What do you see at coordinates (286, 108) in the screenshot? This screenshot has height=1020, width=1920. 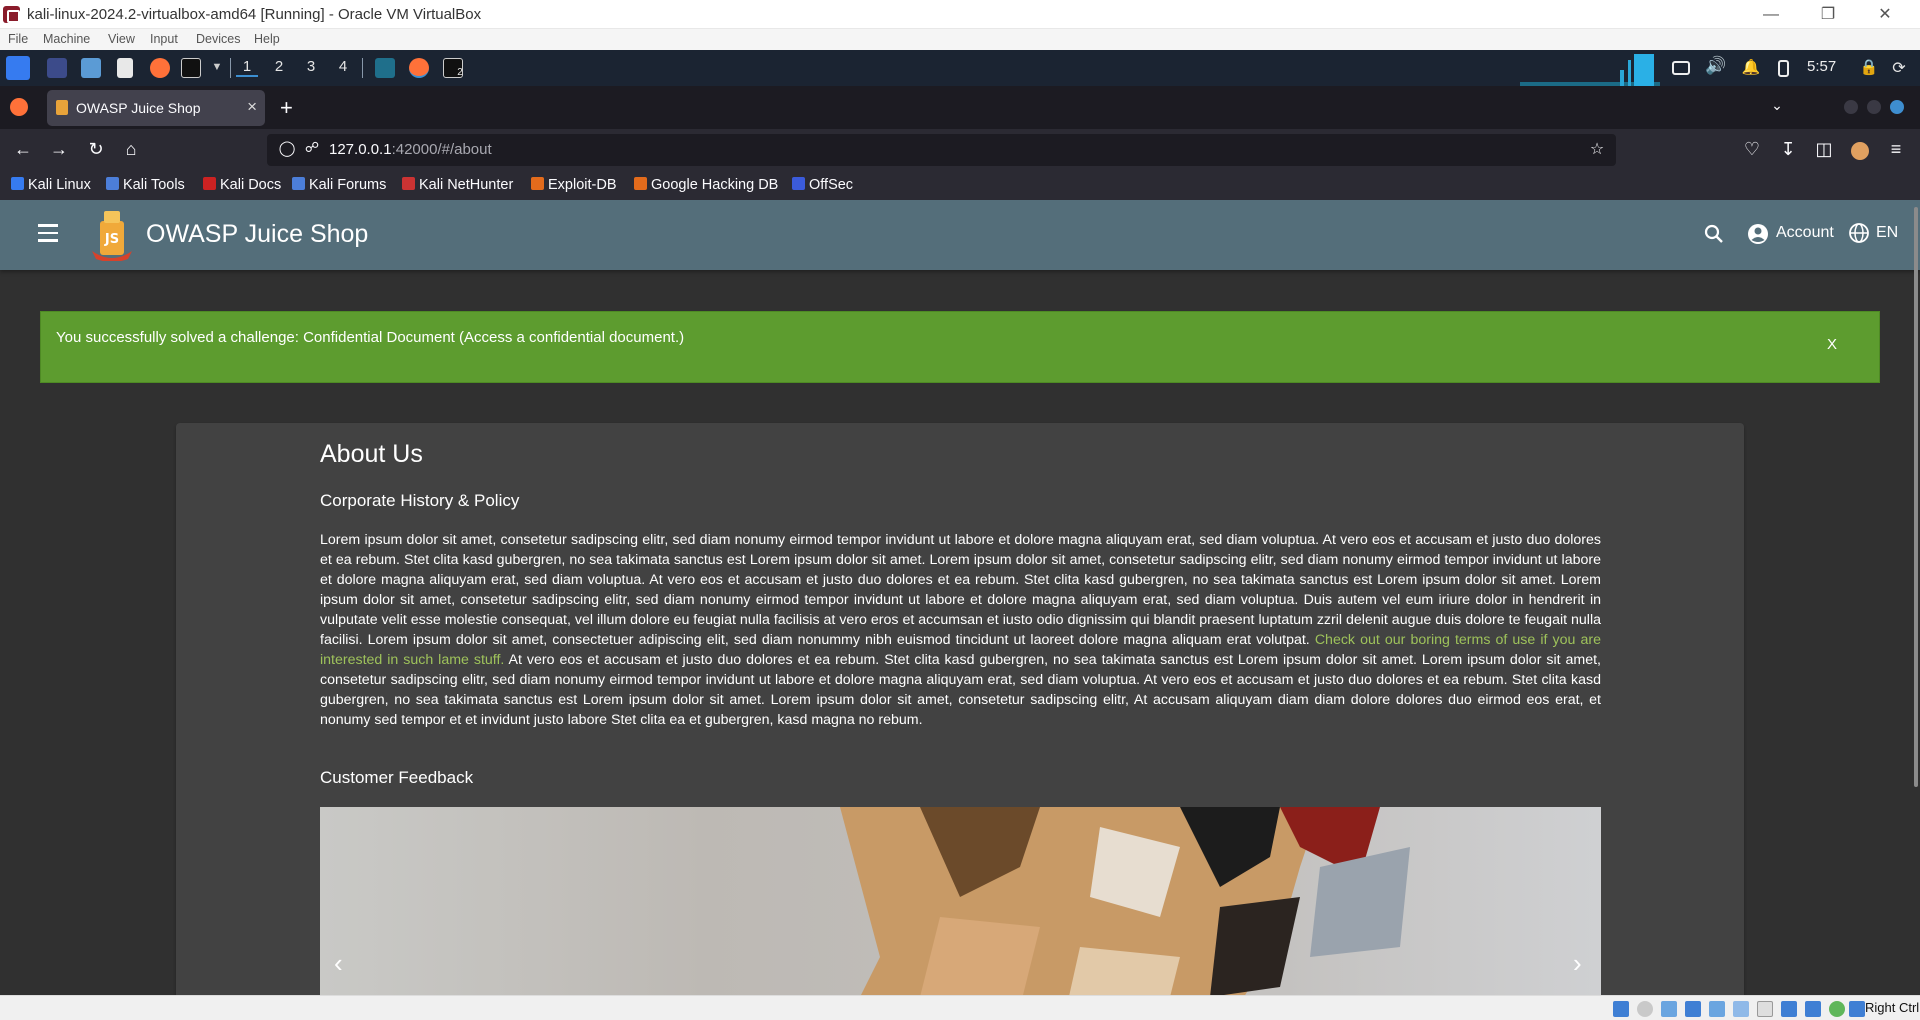 I see `new-tab-button: +` at bounding box center [286, 108].